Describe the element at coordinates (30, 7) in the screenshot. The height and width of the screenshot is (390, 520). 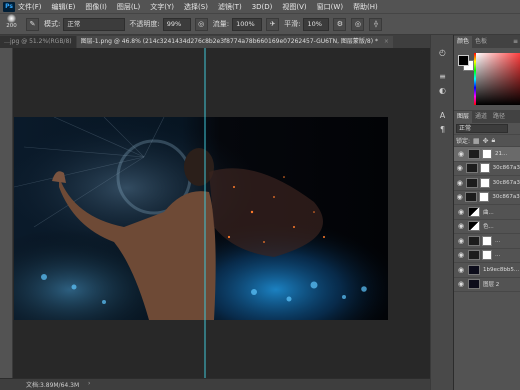
I see `menu-file: 文件(F)` at that location.